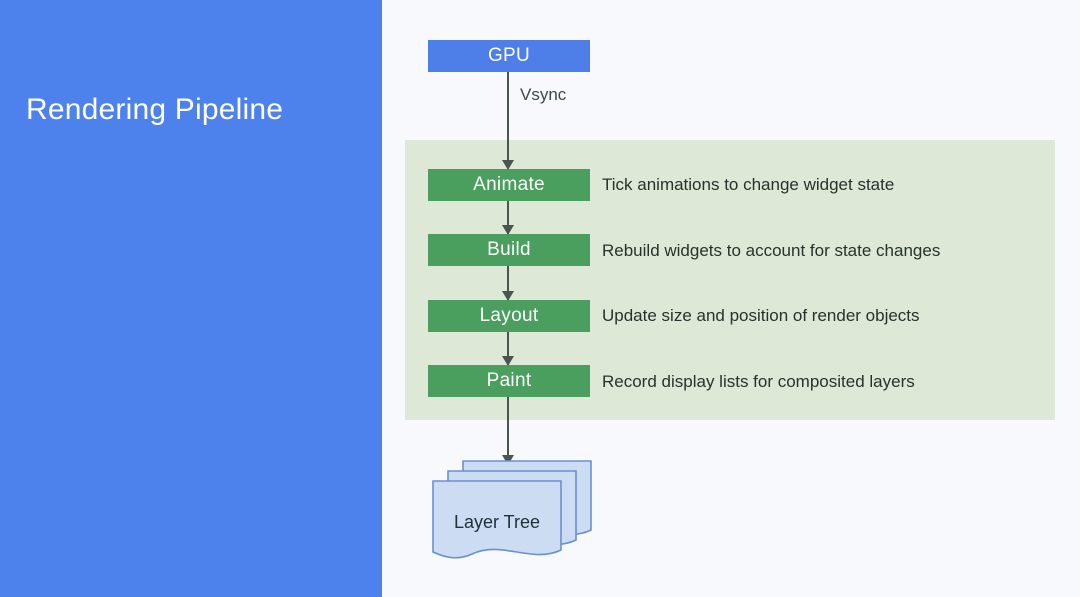  I want to click on node-gpu-label: GPU, so click(509, 55).